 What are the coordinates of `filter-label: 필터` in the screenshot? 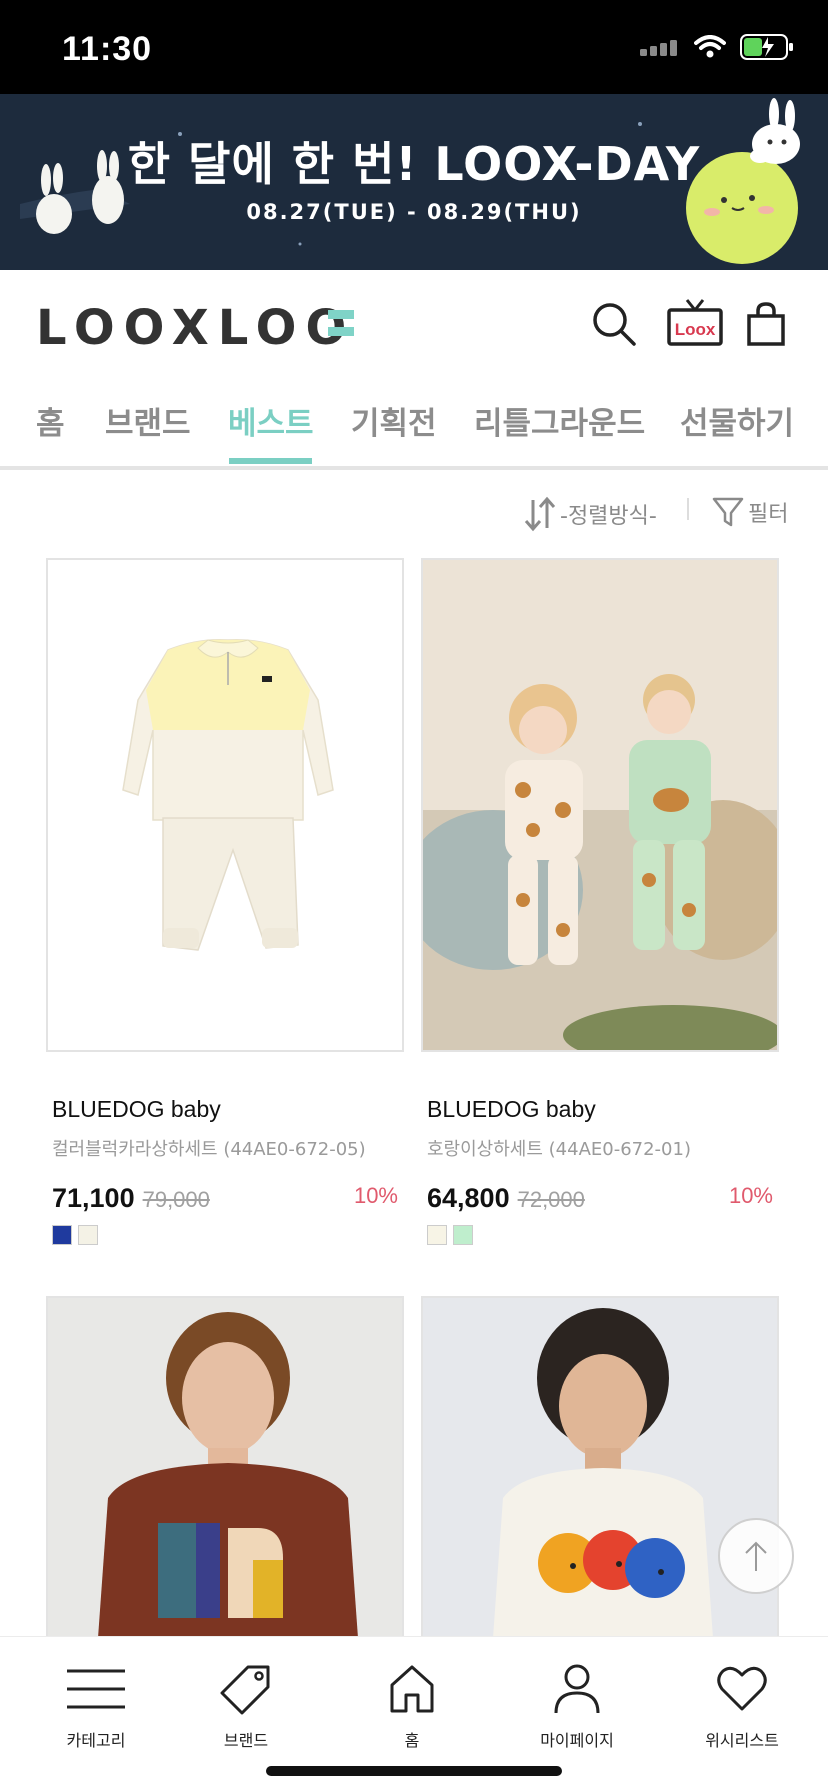 It's located at (768, 514).